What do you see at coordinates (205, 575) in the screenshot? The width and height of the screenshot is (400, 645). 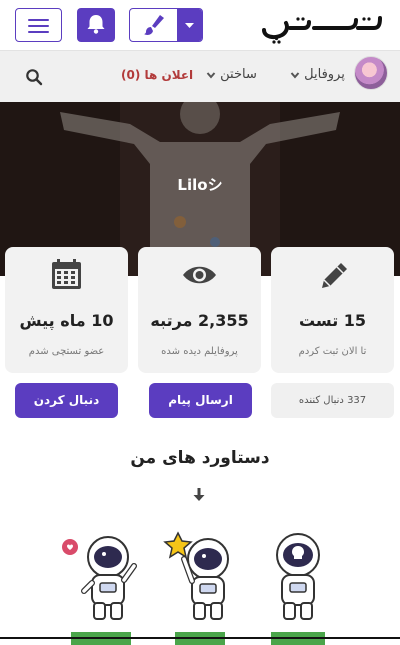 I see `achievement-badge-star` at bounding box center [205, 575].